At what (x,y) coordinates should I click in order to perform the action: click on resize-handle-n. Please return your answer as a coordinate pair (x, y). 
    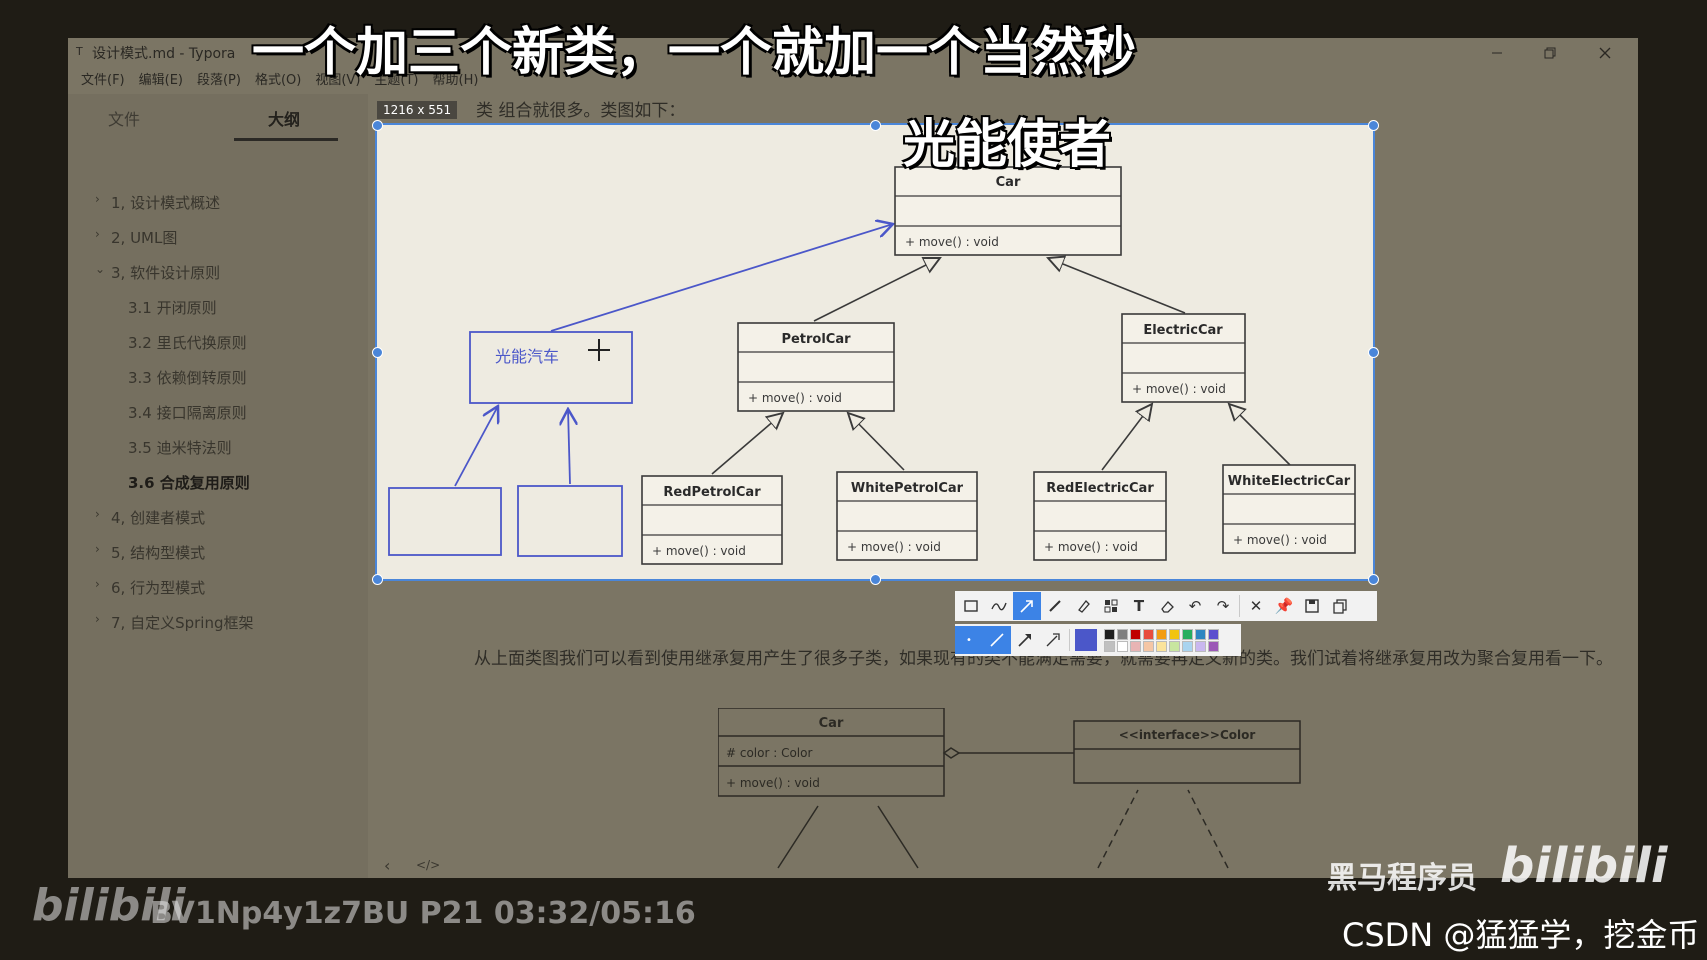
    Looking at the image, I should click on (875, 125).